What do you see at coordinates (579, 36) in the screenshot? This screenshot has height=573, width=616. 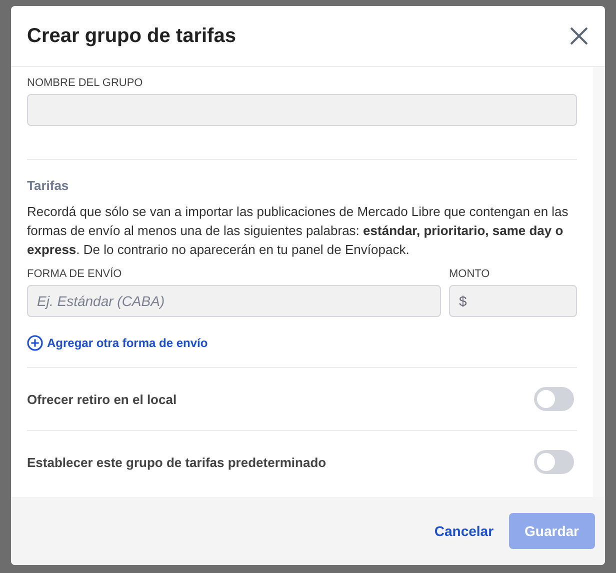 I see `close-icon` at bounding box center [579, 36].